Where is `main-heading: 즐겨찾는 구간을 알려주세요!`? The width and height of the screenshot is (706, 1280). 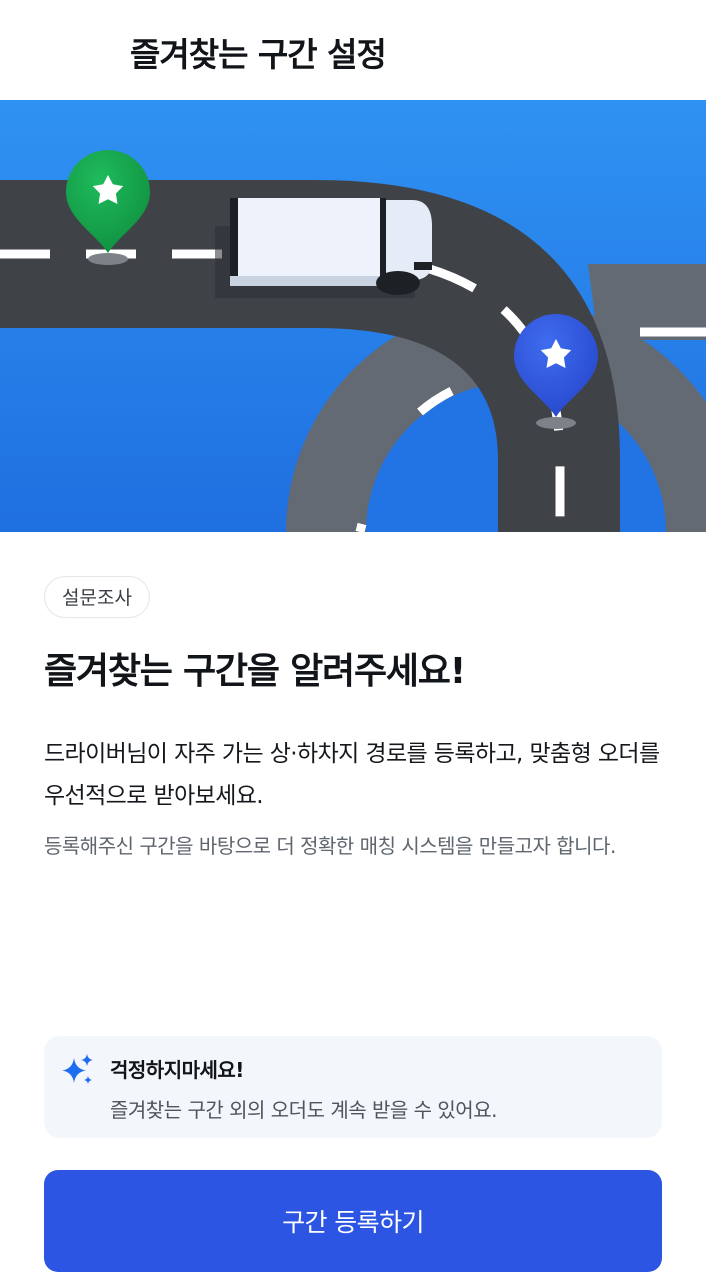
main-heading: 즐겨찾는 구간을 알려주세요! is located at coordinates (255, 671).